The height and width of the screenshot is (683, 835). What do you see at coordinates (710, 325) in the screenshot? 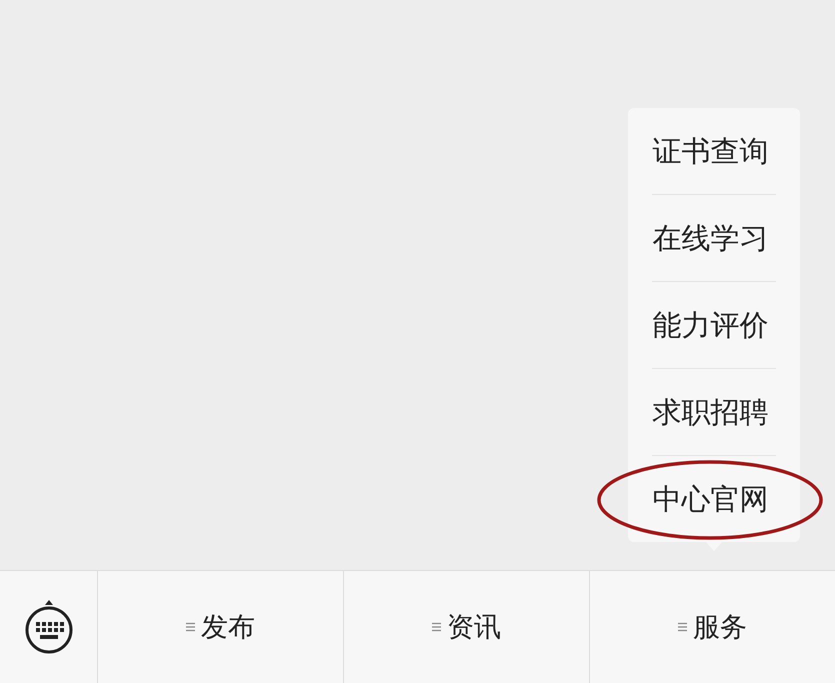
I see `submenu-item: 能力评价` at bounding box center [710, 325].